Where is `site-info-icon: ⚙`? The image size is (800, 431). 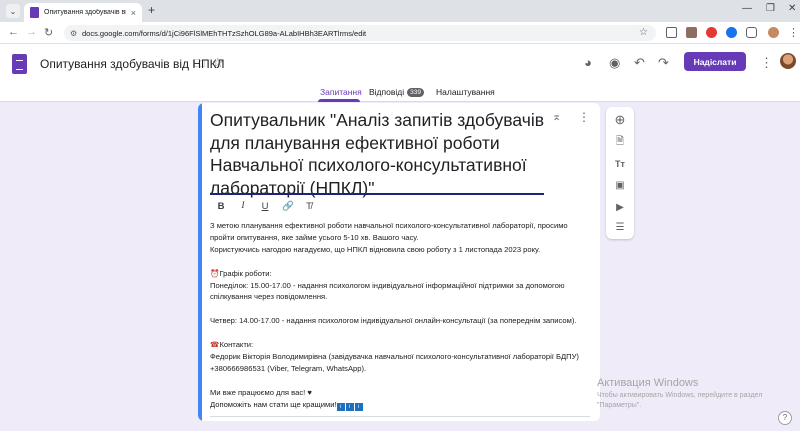 site-info-icon: ⚙ is located at coordinates (76, 33).